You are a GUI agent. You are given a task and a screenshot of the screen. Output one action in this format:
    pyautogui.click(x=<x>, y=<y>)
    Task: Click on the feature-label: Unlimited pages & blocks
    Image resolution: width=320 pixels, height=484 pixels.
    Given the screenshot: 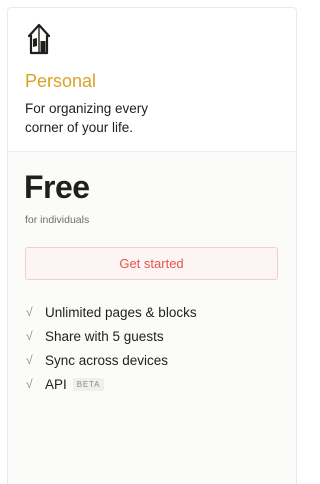 What is the action you would take?
    pyautogui.click(x=121, y=312)
    